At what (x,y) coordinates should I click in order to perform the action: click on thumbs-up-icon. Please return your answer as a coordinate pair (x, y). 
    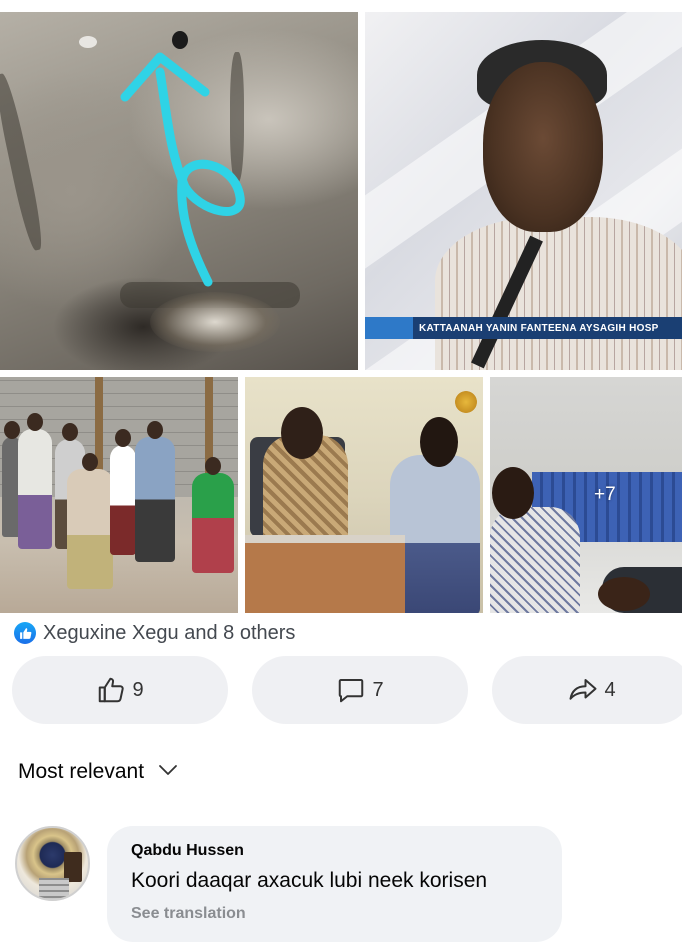
    Looking at the image, I should click on (111, 690).